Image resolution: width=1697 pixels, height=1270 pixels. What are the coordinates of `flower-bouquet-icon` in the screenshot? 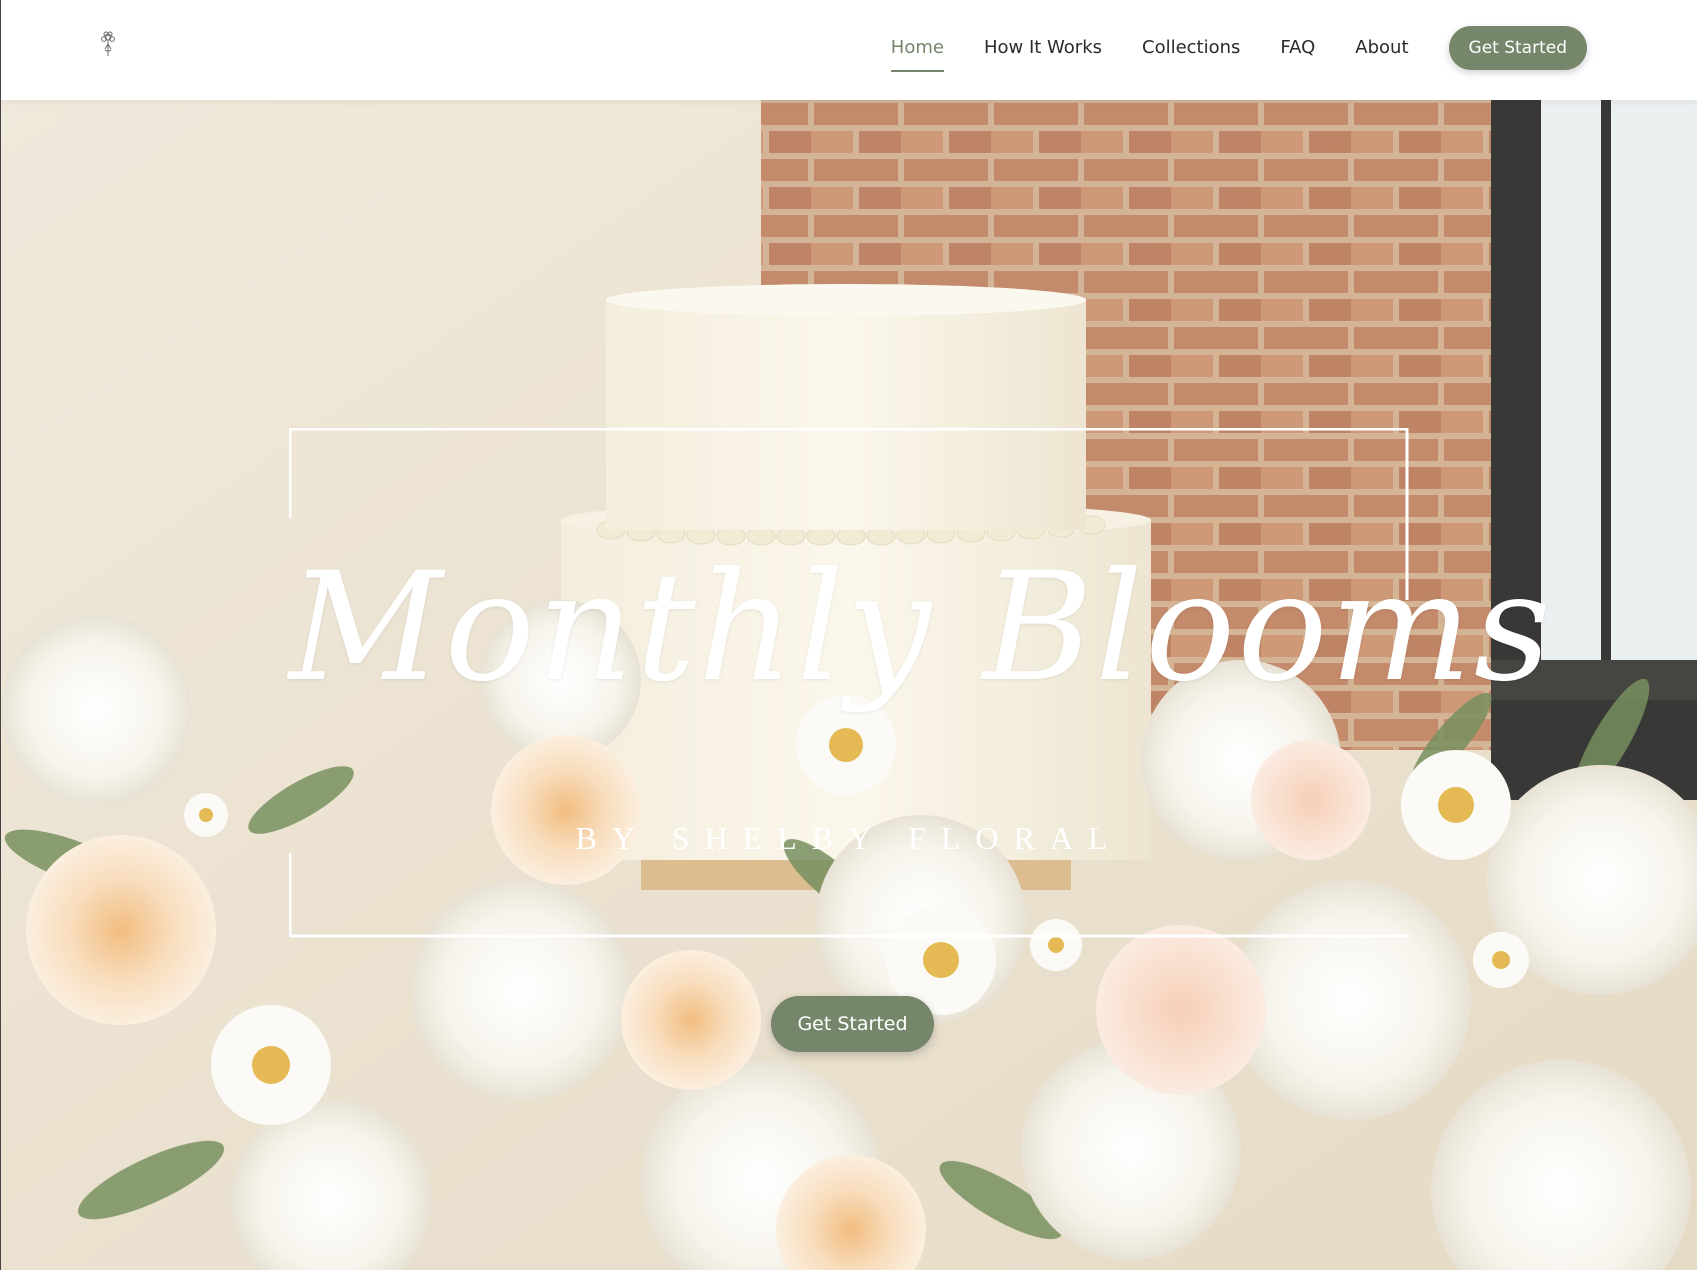 It's located at (108, 45).